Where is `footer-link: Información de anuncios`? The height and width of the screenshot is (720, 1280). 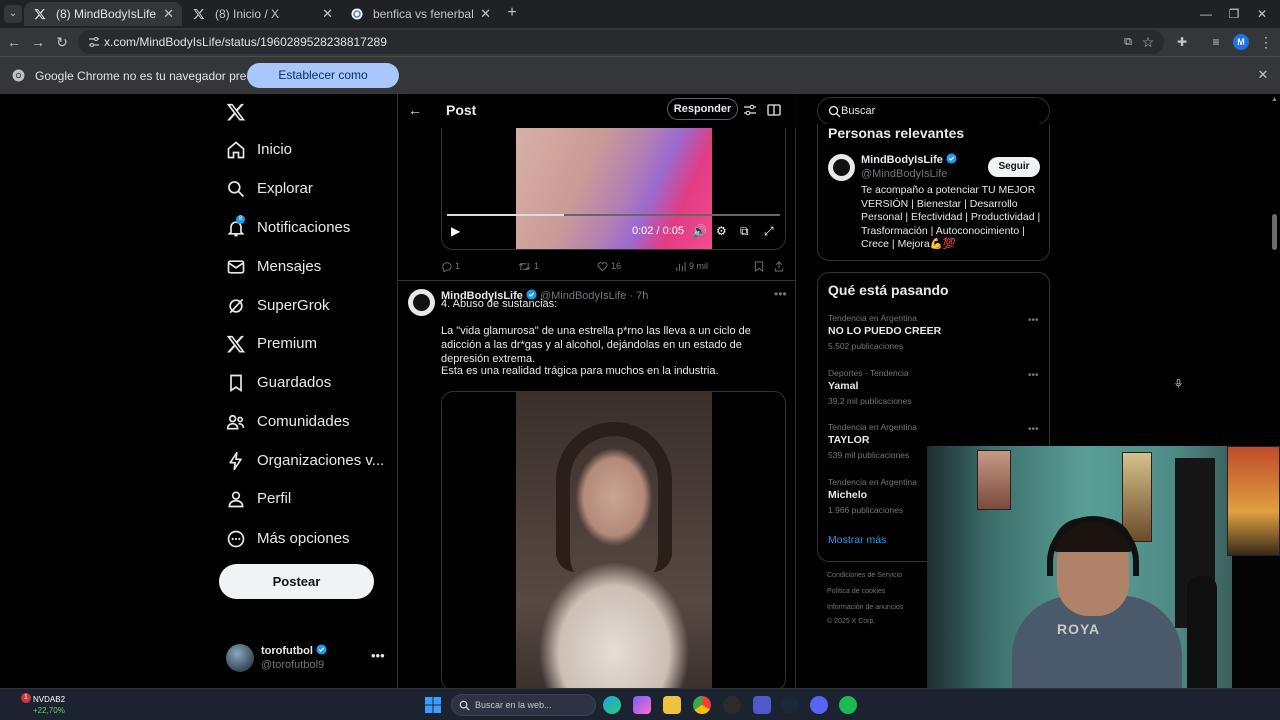
footer-link: Información de anuncios is located at coordinates (865, 607).